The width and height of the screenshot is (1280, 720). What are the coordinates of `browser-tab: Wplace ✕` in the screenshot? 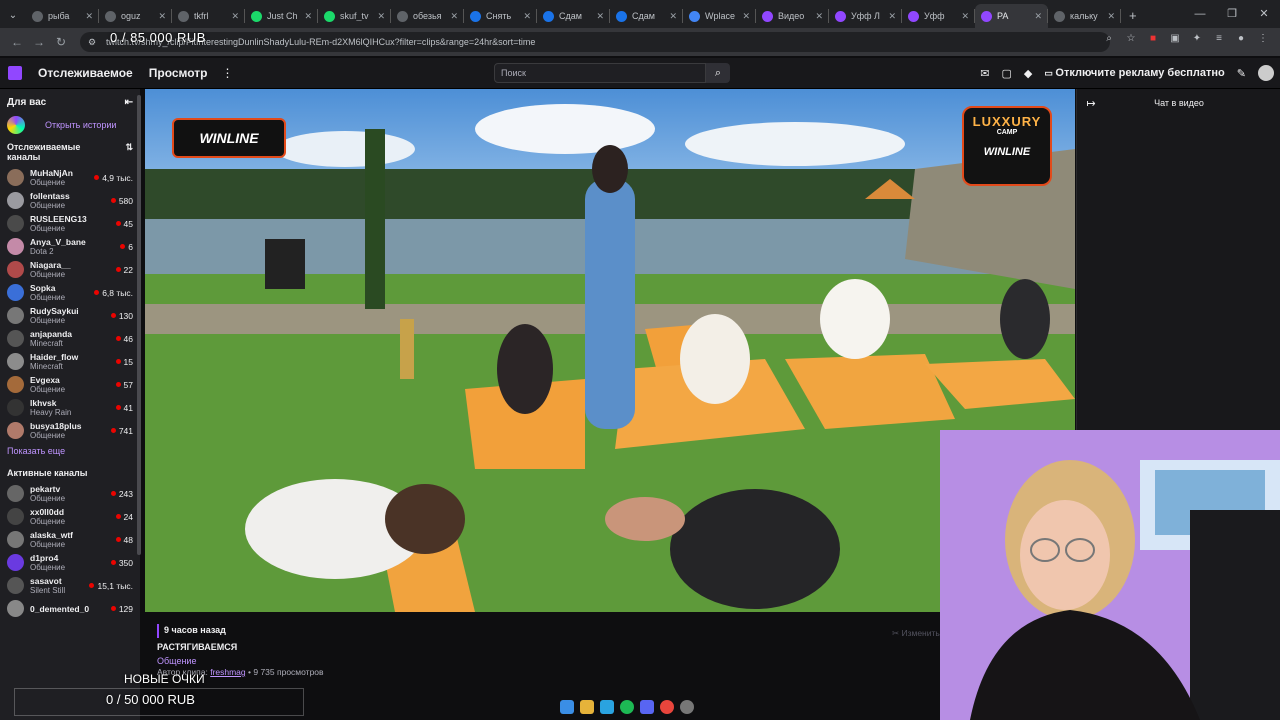 It's located at (719, 16).